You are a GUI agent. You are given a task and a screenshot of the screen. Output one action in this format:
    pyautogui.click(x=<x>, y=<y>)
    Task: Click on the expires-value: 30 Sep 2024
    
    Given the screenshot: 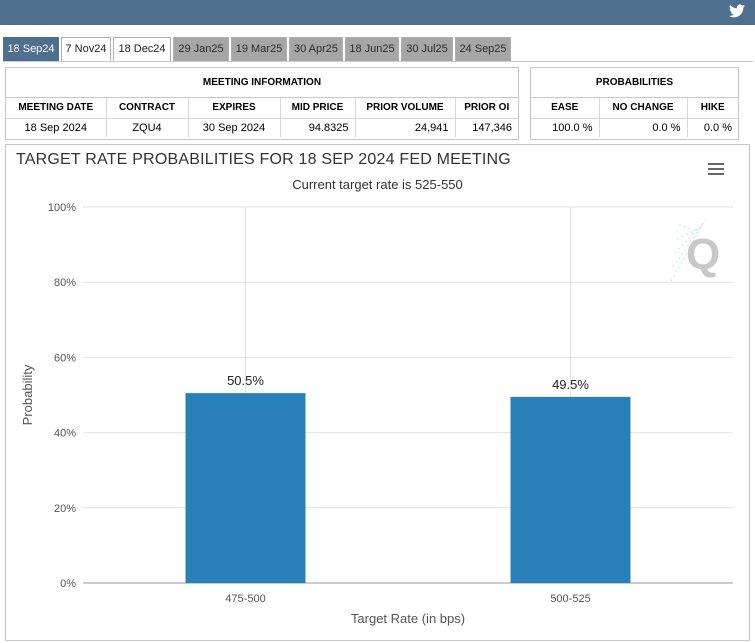 What is the action you would take?
    pyautogui.click(x=234, y=127)
    